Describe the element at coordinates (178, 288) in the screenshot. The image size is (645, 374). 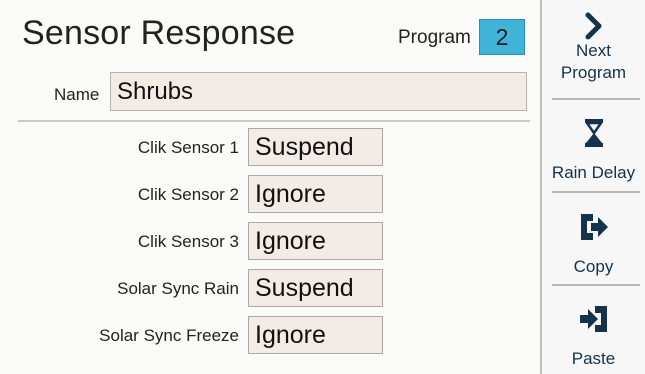
I see `sensor-label-solar-rain: Solar Sync Rain` at that location.